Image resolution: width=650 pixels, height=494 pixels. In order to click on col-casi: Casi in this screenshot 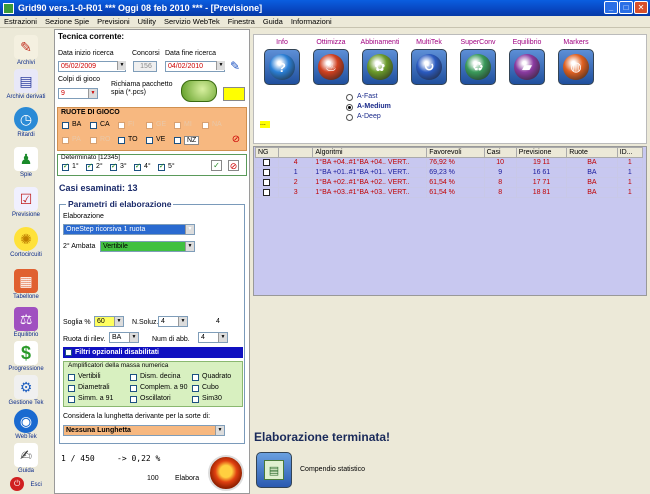, I will do `click(500, 152)`.